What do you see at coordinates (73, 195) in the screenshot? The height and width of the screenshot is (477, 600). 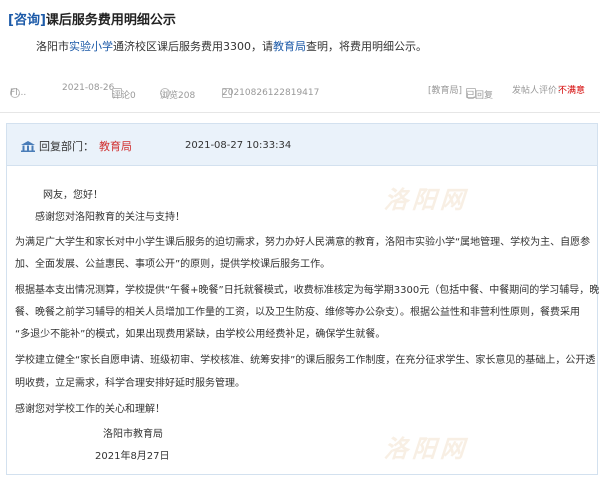 I see `greeting: 网友，您好！` at bounding box center [73, 195].